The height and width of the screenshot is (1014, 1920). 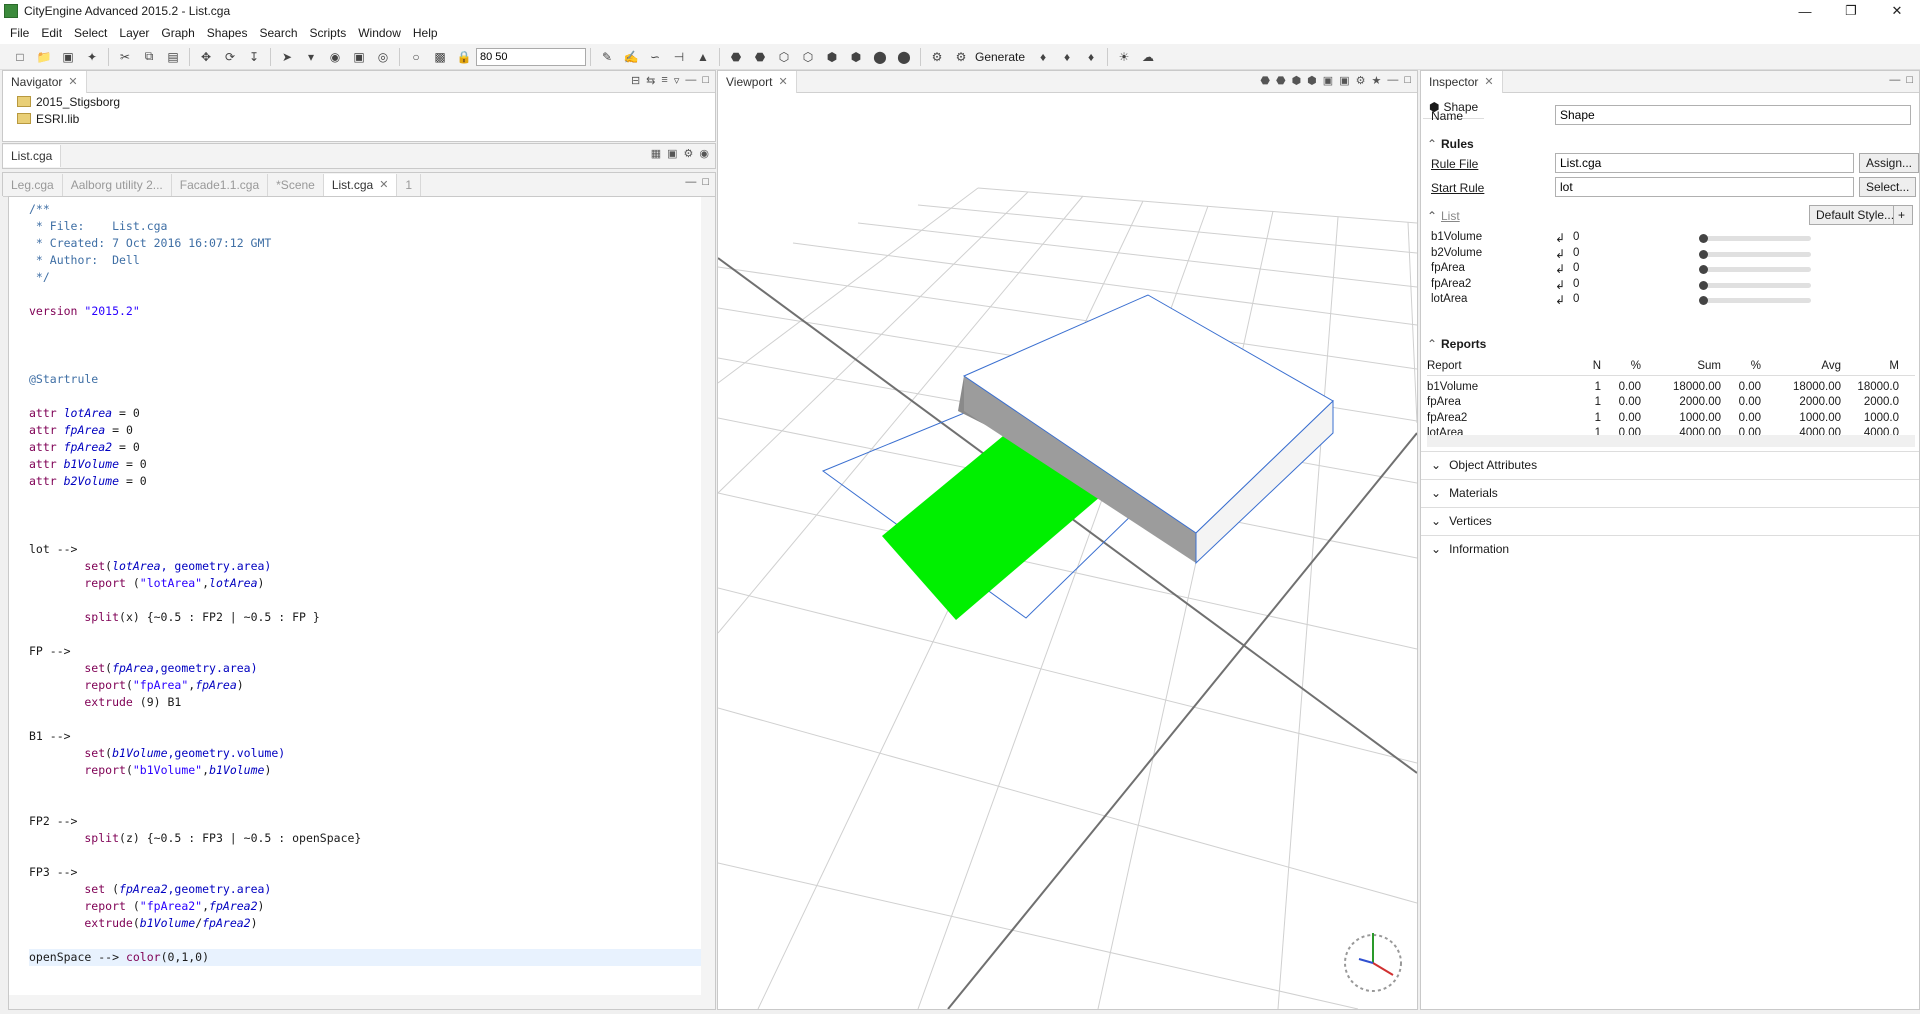 What do you see at coordinates (655, 57) in the screenshot?
I see `curve-icon: ∽` at bounding box center [655, 57].